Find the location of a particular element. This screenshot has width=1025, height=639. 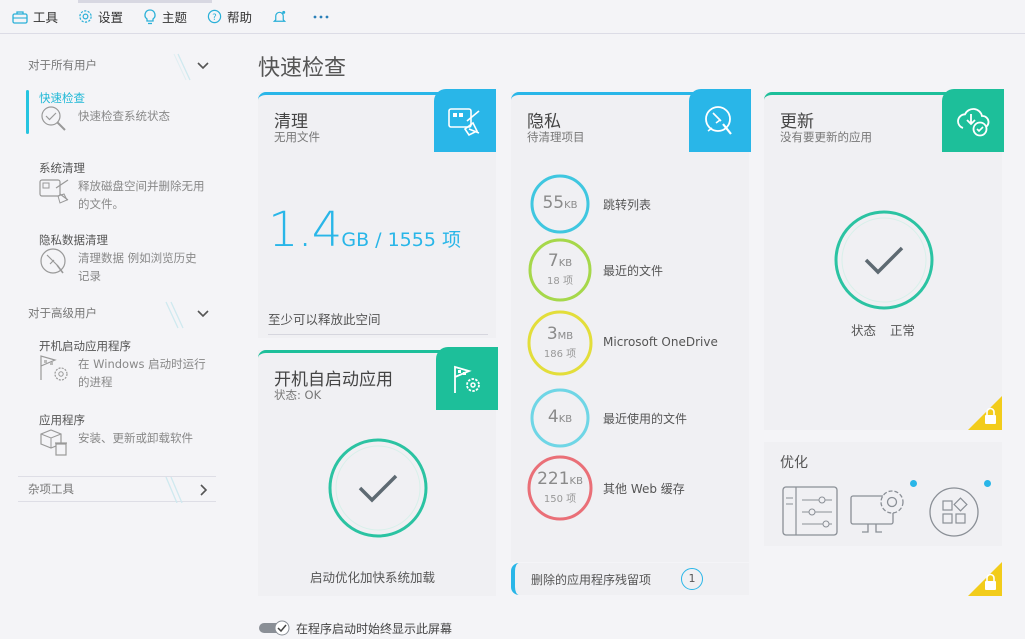

active-indicator is located at coordinates (27, 112).